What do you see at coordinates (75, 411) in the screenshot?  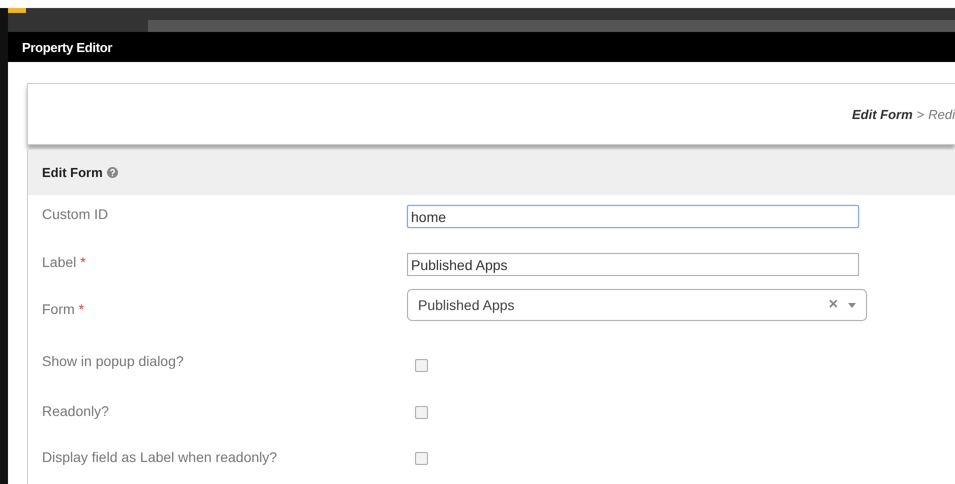 I see `field-label: Readonly?` at bounding box center [75, 411].